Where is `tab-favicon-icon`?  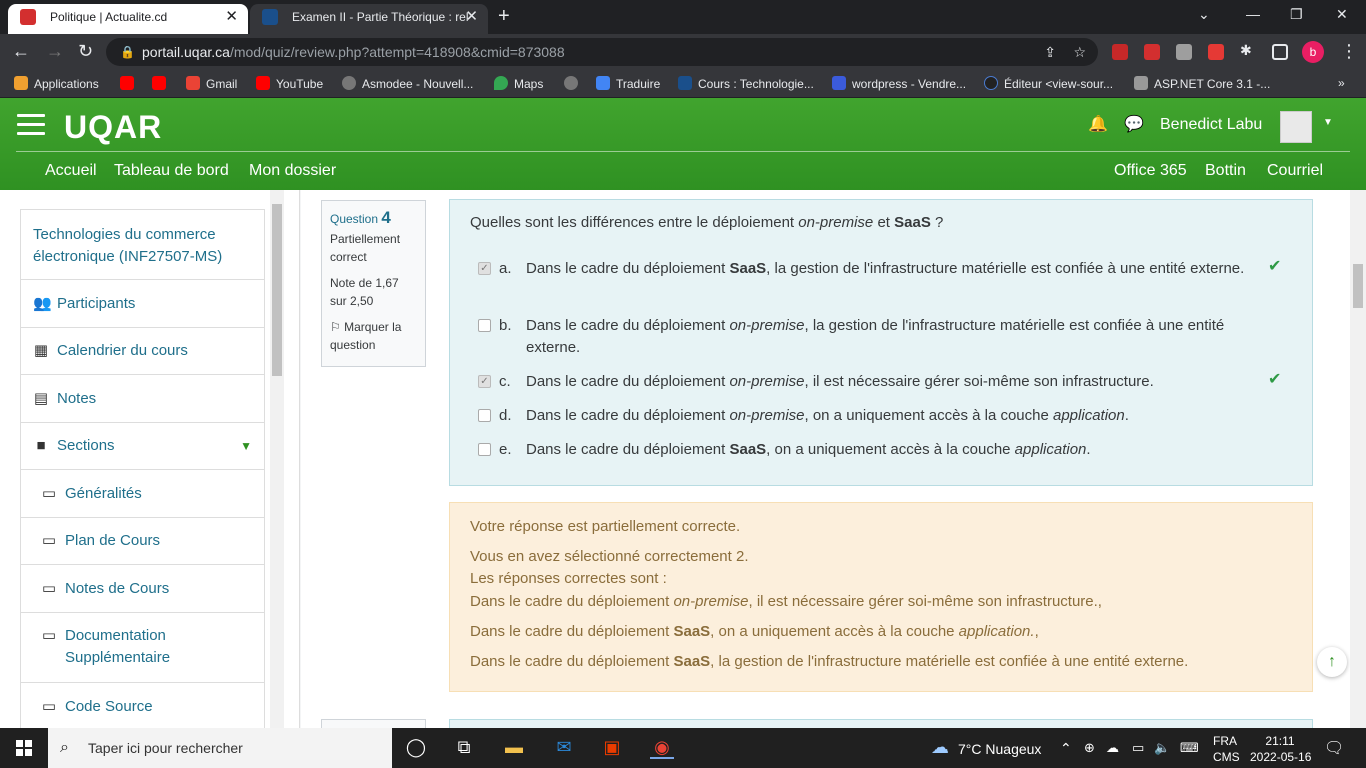
tab-favicon-icon is located at coordinates (28, 17).